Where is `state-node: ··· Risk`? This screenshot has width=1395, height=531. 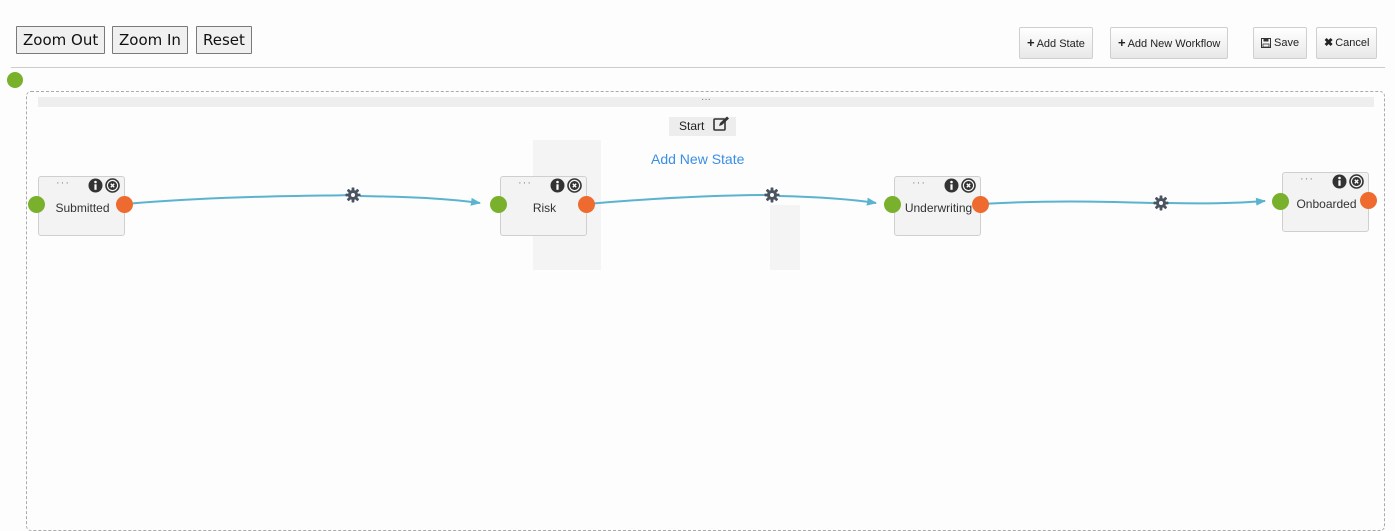
state-node: ··· Risk is located at coordinates (543, 206).